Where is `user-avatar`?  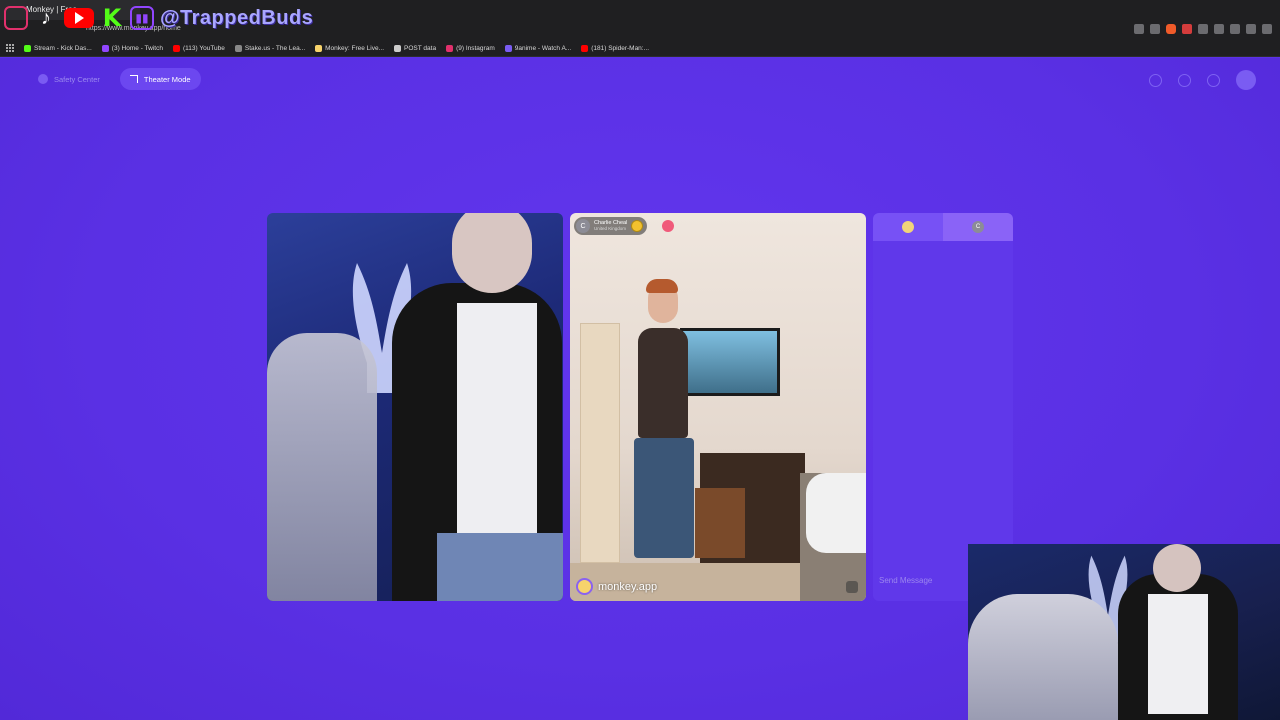
user-avatar is located at coordinates (1246, 80).